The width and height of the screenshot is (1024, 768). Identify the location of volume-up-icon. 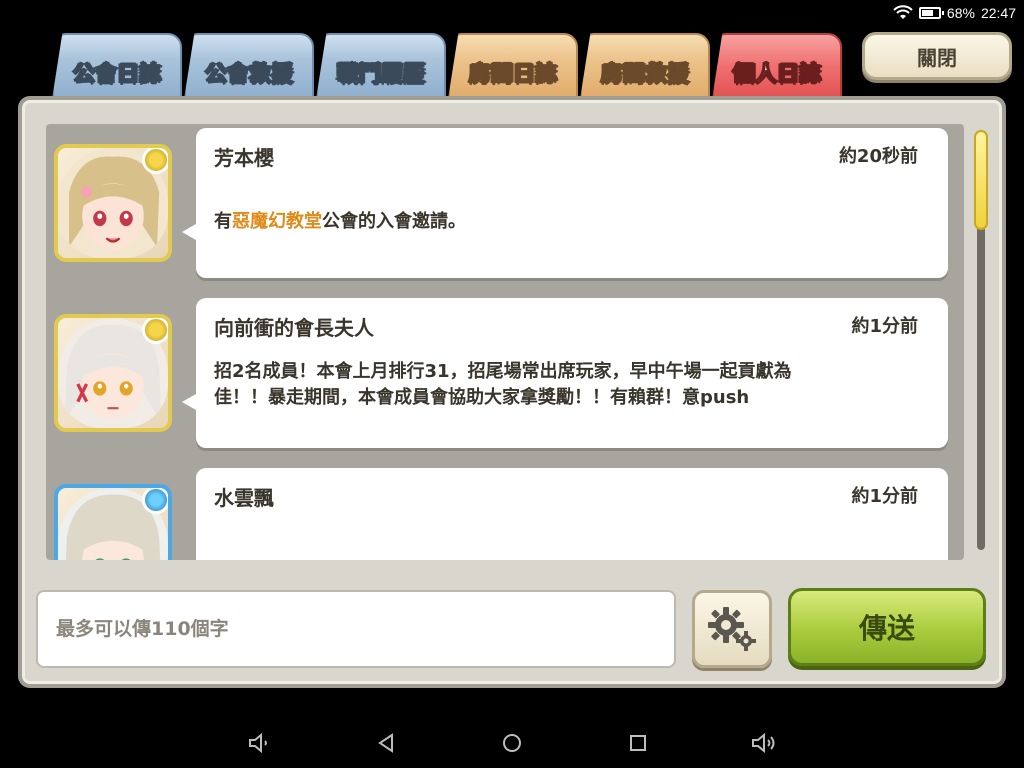
(763, 743).